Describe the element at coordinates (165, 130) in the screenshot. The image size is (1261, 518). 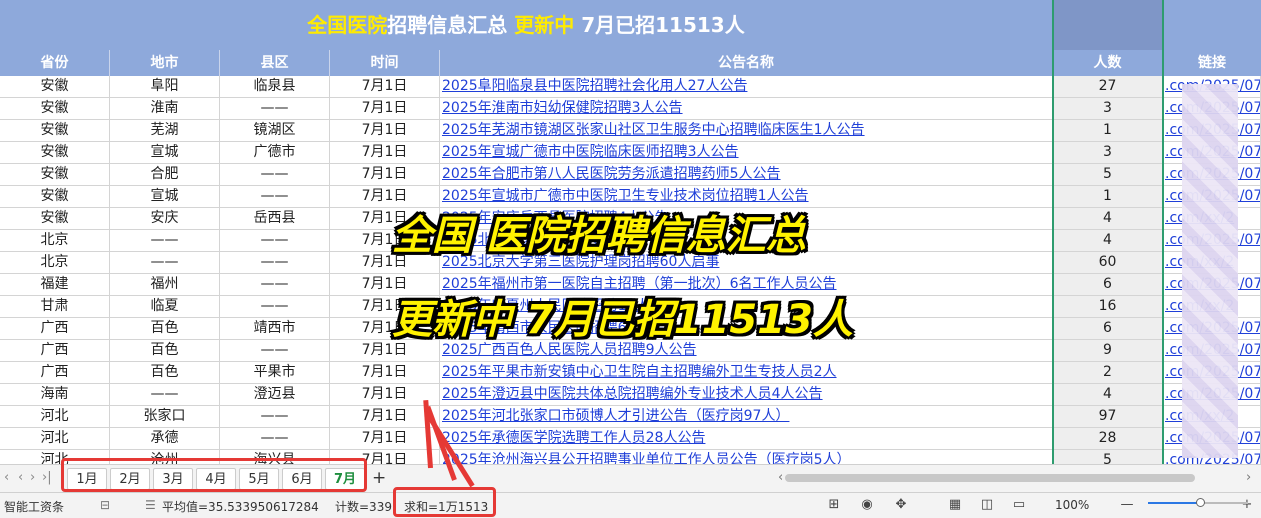
I see `cell-city: 芜湖` at that location.